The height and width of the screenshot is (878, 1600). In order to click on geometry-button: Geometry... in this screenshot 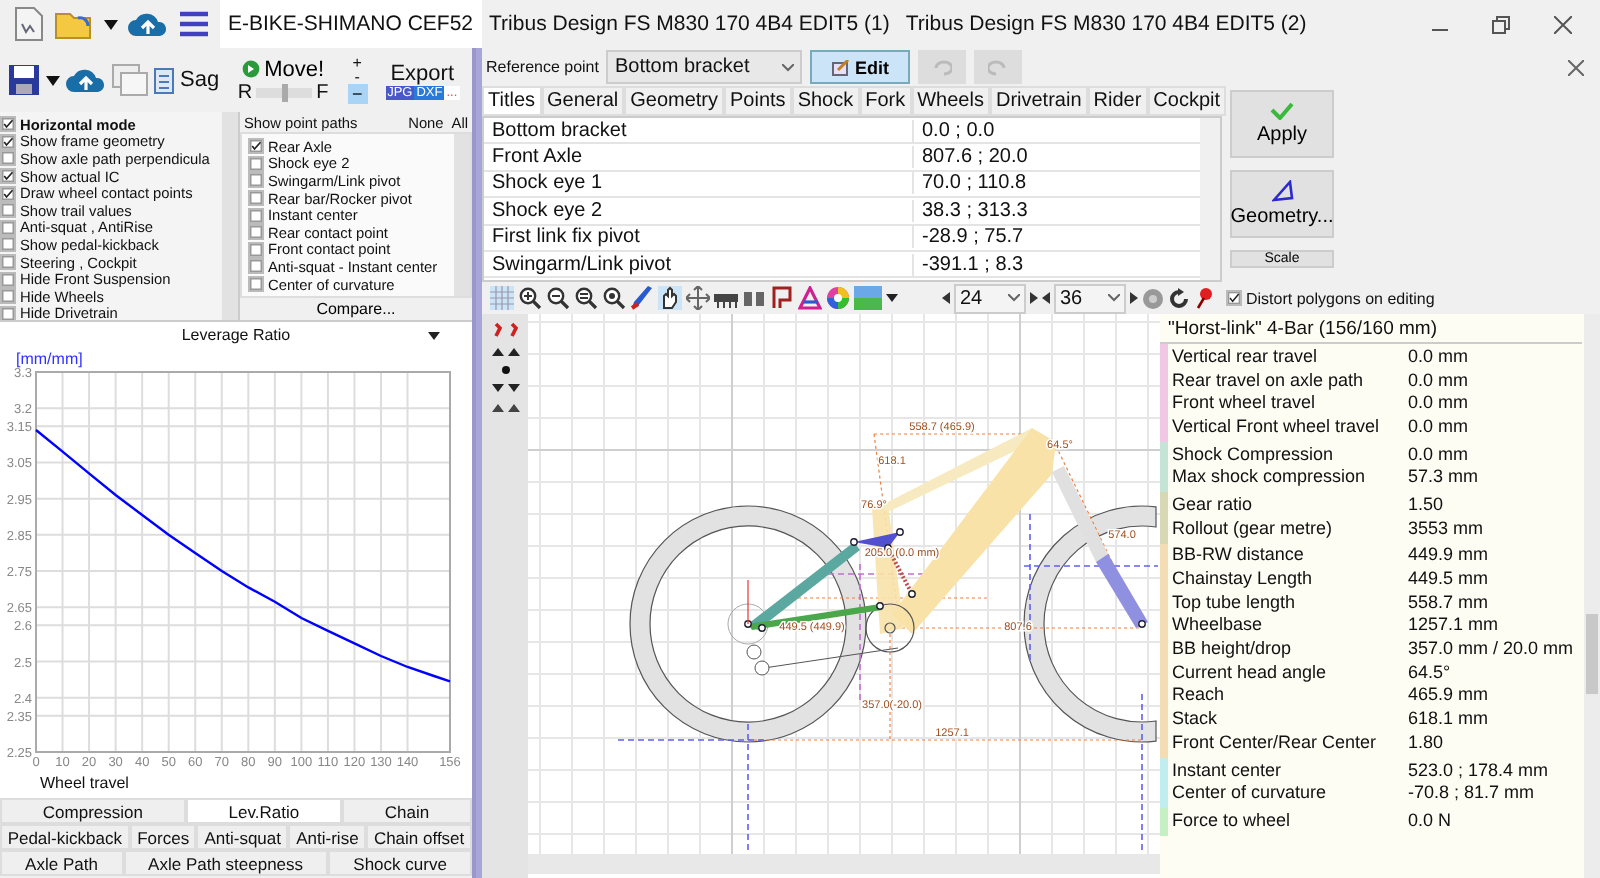, I will do `click(1282, 204)`.